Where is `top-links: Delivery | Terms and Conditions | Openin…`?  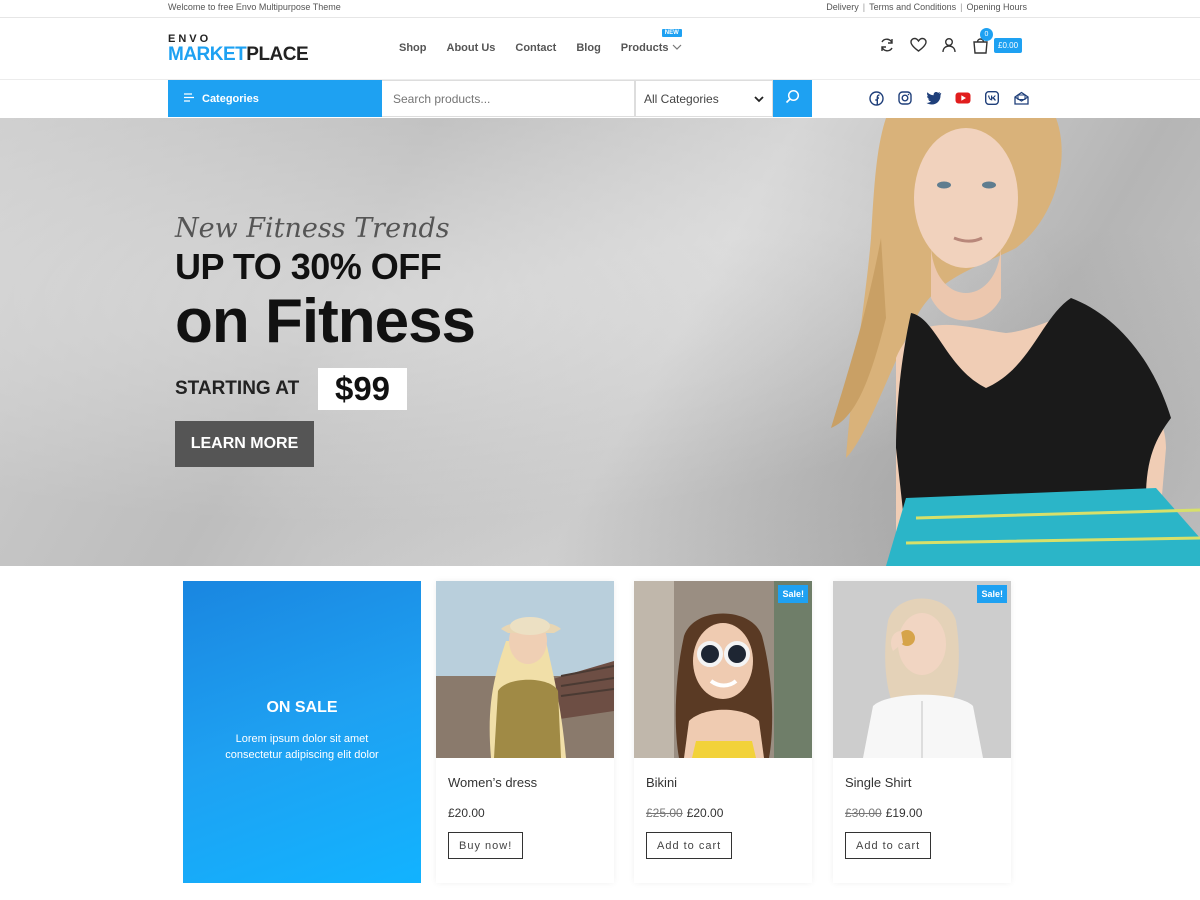 top-links: Delivery | Terms and Conditions | Openin… is located at coordinates (926, 7).